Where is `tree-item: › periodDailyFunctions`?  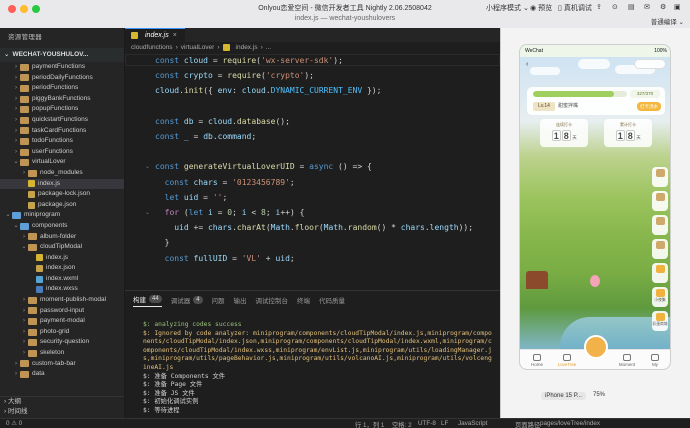
tree-item: › periodDailyFunctions is located at coordinates (62, 78).